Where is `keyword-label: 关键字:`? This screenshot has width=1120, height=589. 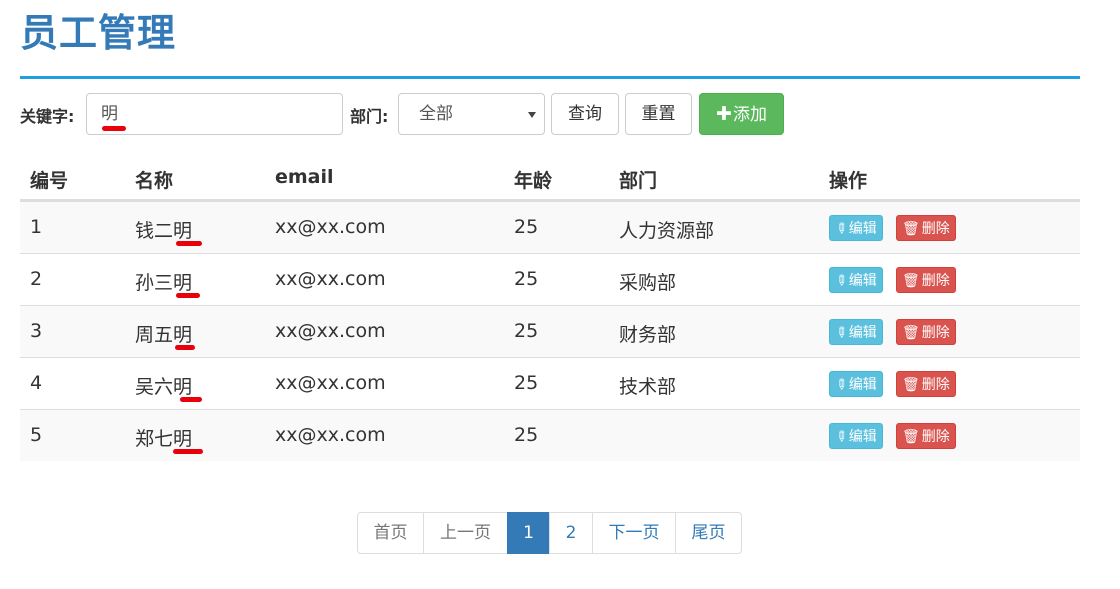
keyword-label: 关键字: is located at coordinates (47, 116).